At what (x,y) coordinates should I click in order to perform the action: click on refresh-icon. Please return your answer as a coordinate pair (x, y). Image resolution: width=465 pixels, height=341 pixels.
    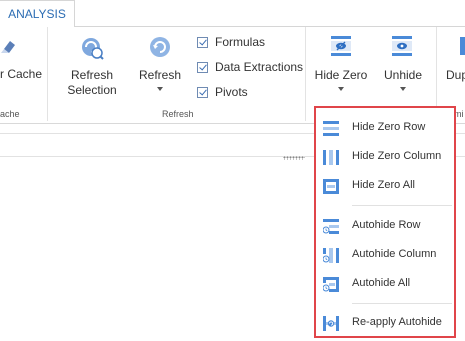
    Looking at the image, I should click on (160, 47).